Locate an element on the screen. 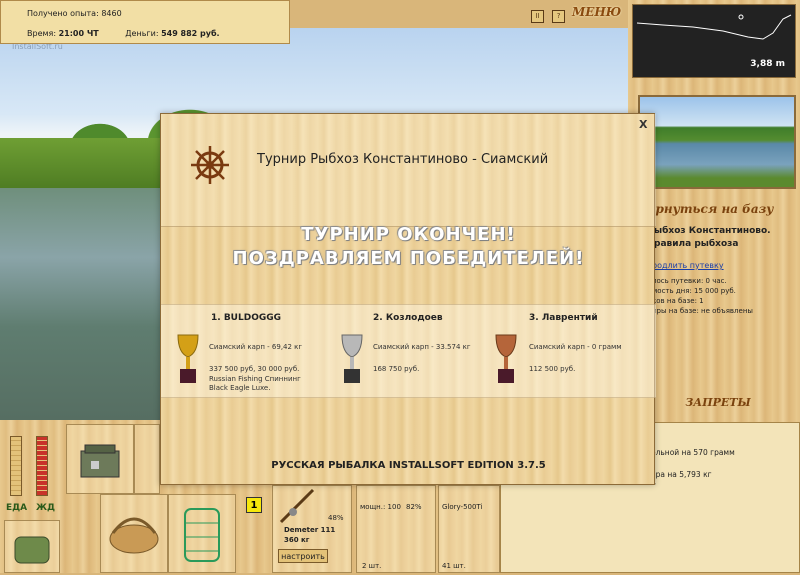  bonus-line: Russian Fishing Спиннинг is located at coordinates (255, 379).